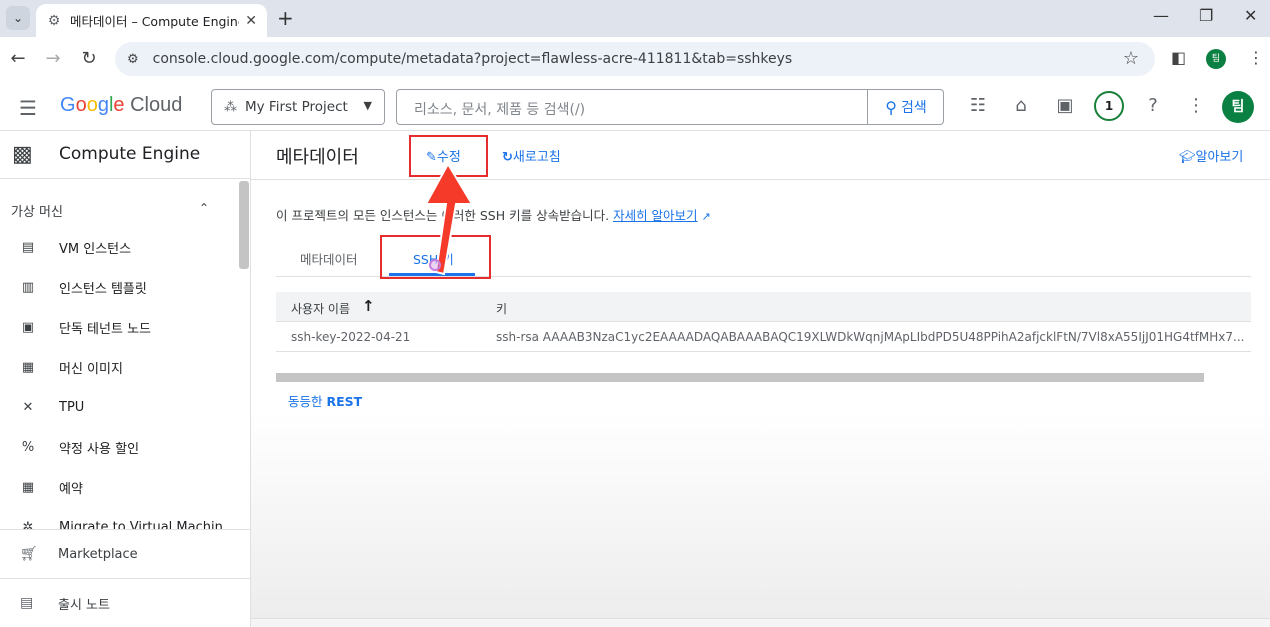 Image resolution: width=1270 pixels, height=627 pixels. I want to click on product-name: Compute Engine, so click(130, 154).